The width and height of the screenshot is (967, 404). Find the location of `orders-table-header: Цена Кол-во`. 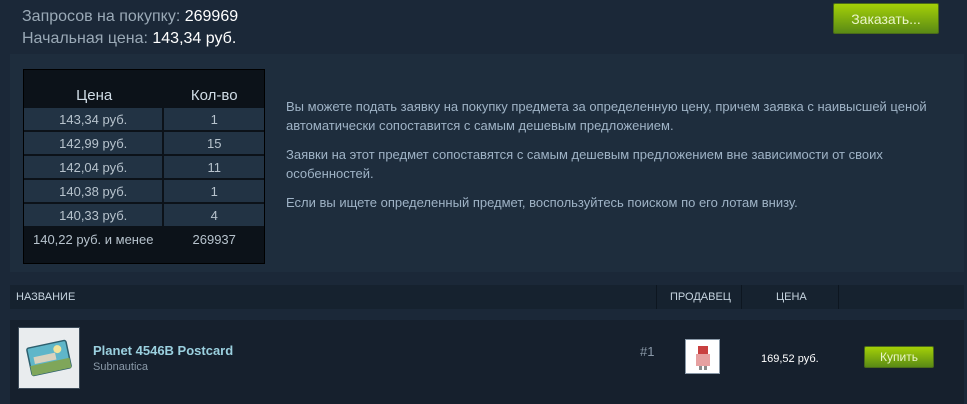

orders-table-header: Цена Кол-во is located at coordinates (144, 88).